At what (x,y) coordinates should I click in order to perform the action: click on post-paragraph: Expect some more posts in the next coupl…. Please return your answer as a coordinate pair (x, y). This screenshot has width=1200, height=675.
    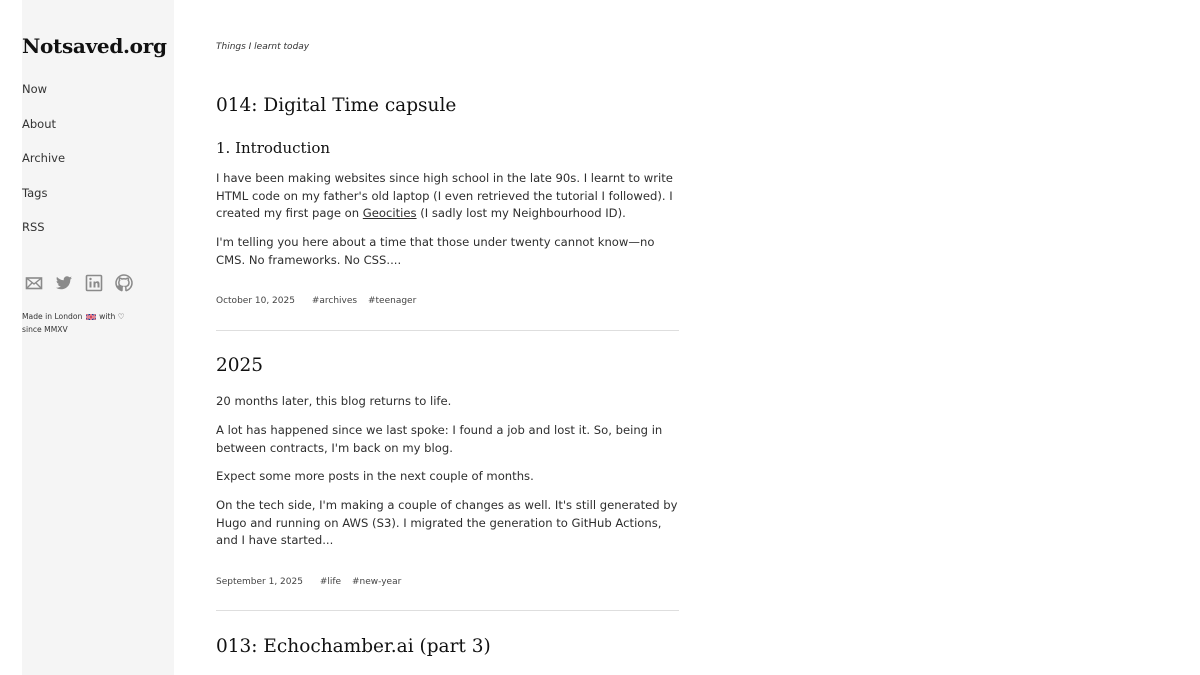
    Looking at the image, I should click on (375, 476).